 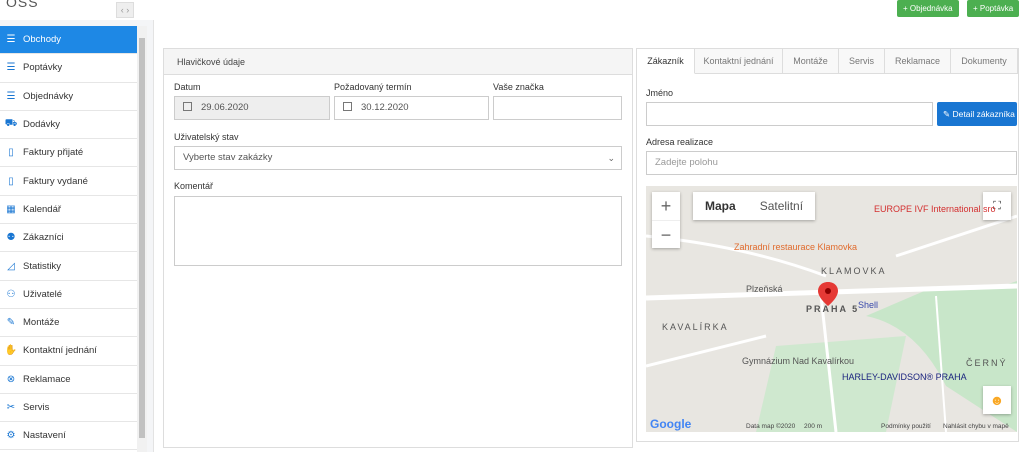 What do you see at coordinates (796, 247) in the screenshot?
I see `map-label: Zahradní restaurace Klamovka` at bounding box center [796, 247].